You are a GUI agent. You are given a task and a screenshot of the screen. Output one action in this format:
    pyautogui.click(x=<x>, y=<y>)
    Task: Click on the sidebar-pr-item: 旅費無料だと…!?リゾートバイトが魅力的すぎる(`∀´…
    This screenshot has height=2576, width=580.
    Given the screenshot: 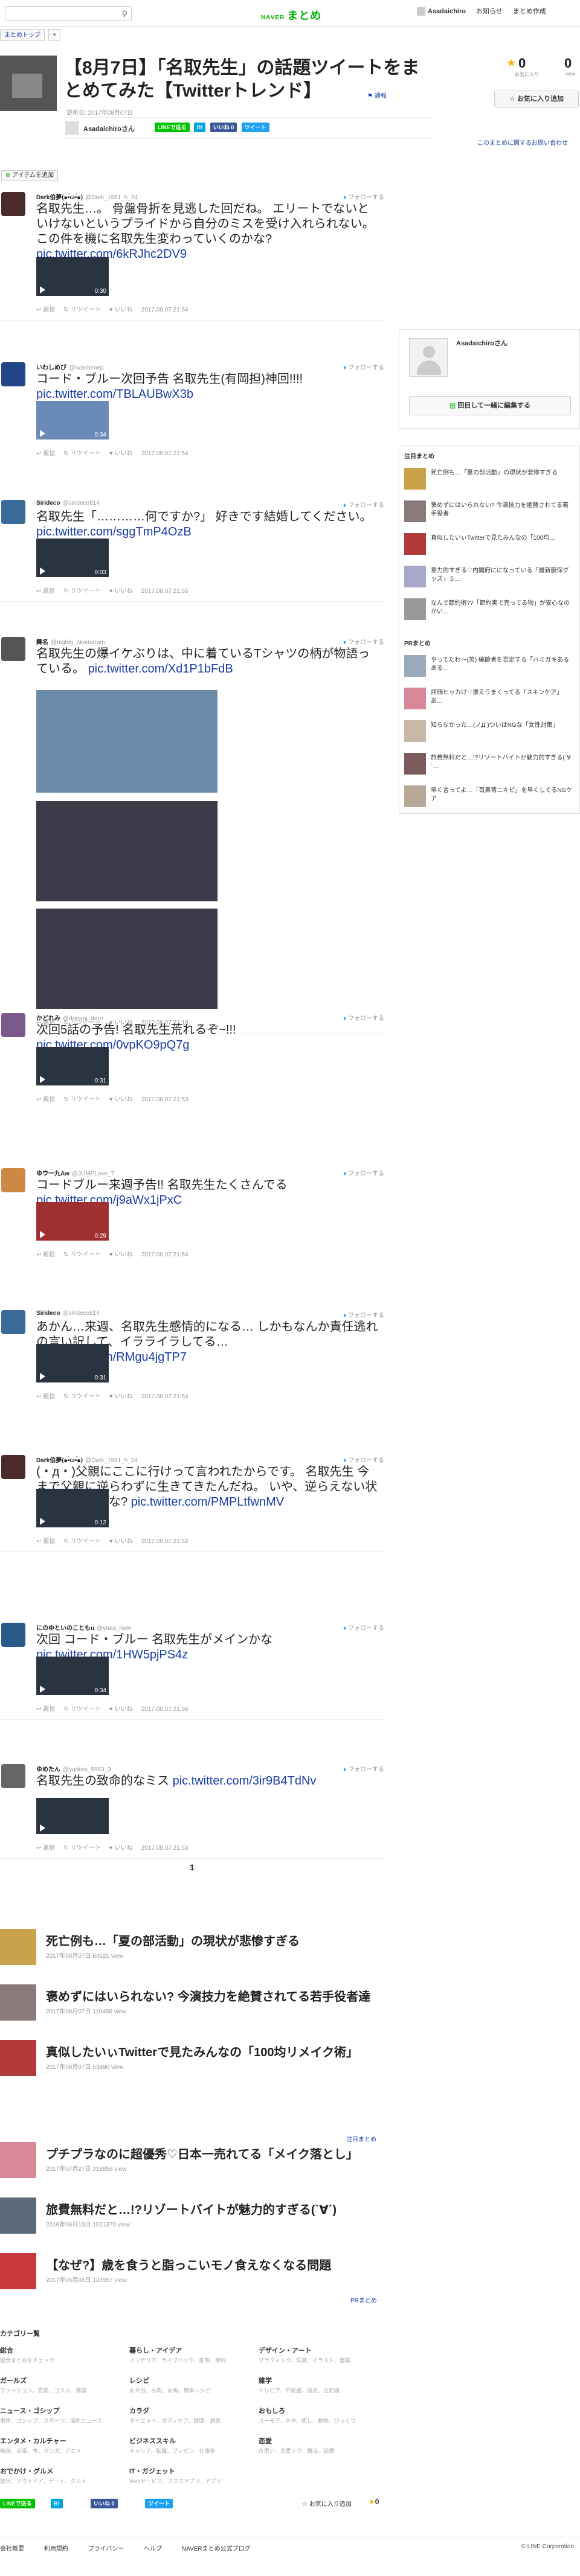 What is the action you would take?
    pyautogui.click(x=490, y=765)
    